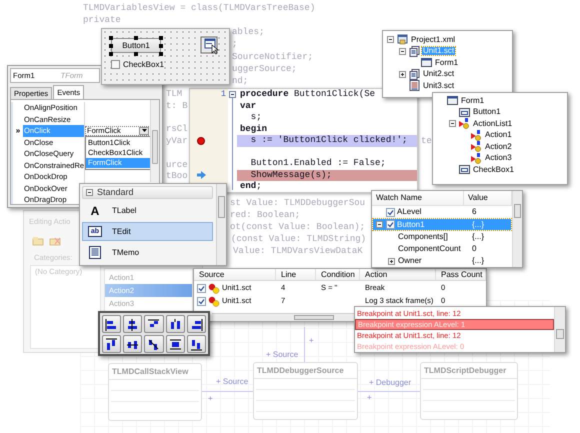 The image size is (580, 433). Describe the element at coordinates (209, 45) in the screenshot. I see `form-icon` at that location.